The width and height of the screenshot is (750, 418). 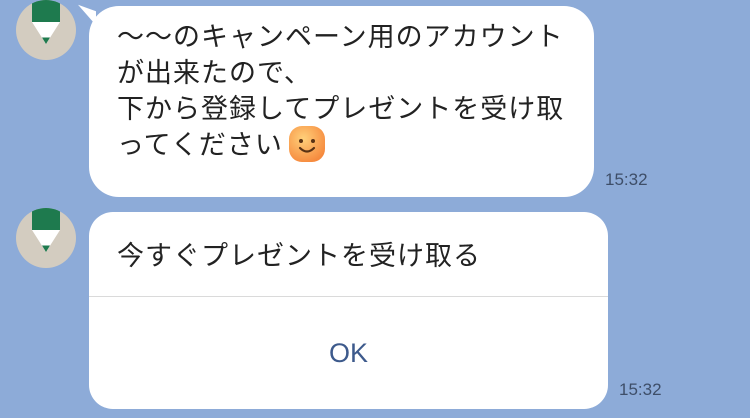 I want to click on card-title: 今すぐプレゼントを受け取る, so click(x=299, y=256).